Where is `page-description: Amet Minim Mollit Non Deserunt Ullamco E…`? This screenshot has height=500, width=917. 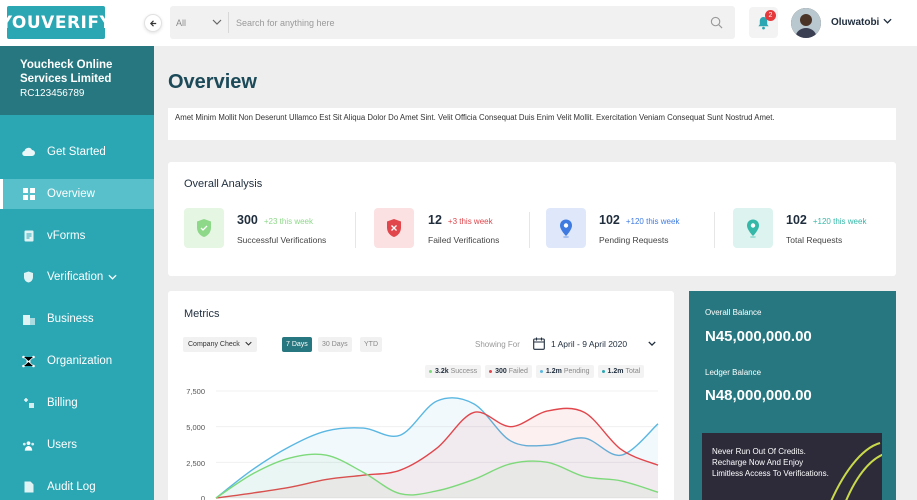
page-description: Amet Minim Mollit Non Deserunt Ullamco E… is located at coordinates (532, 124).